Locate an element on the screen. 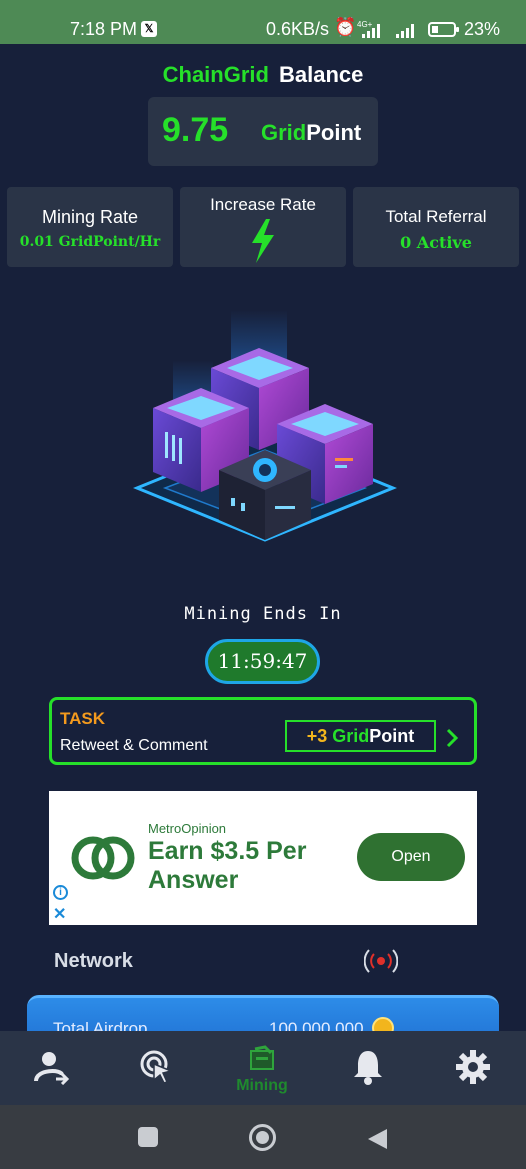 The width and height of the screenshot is (526, 1169). nav-mining-label: Mining is located at coordinates (262, 1085).